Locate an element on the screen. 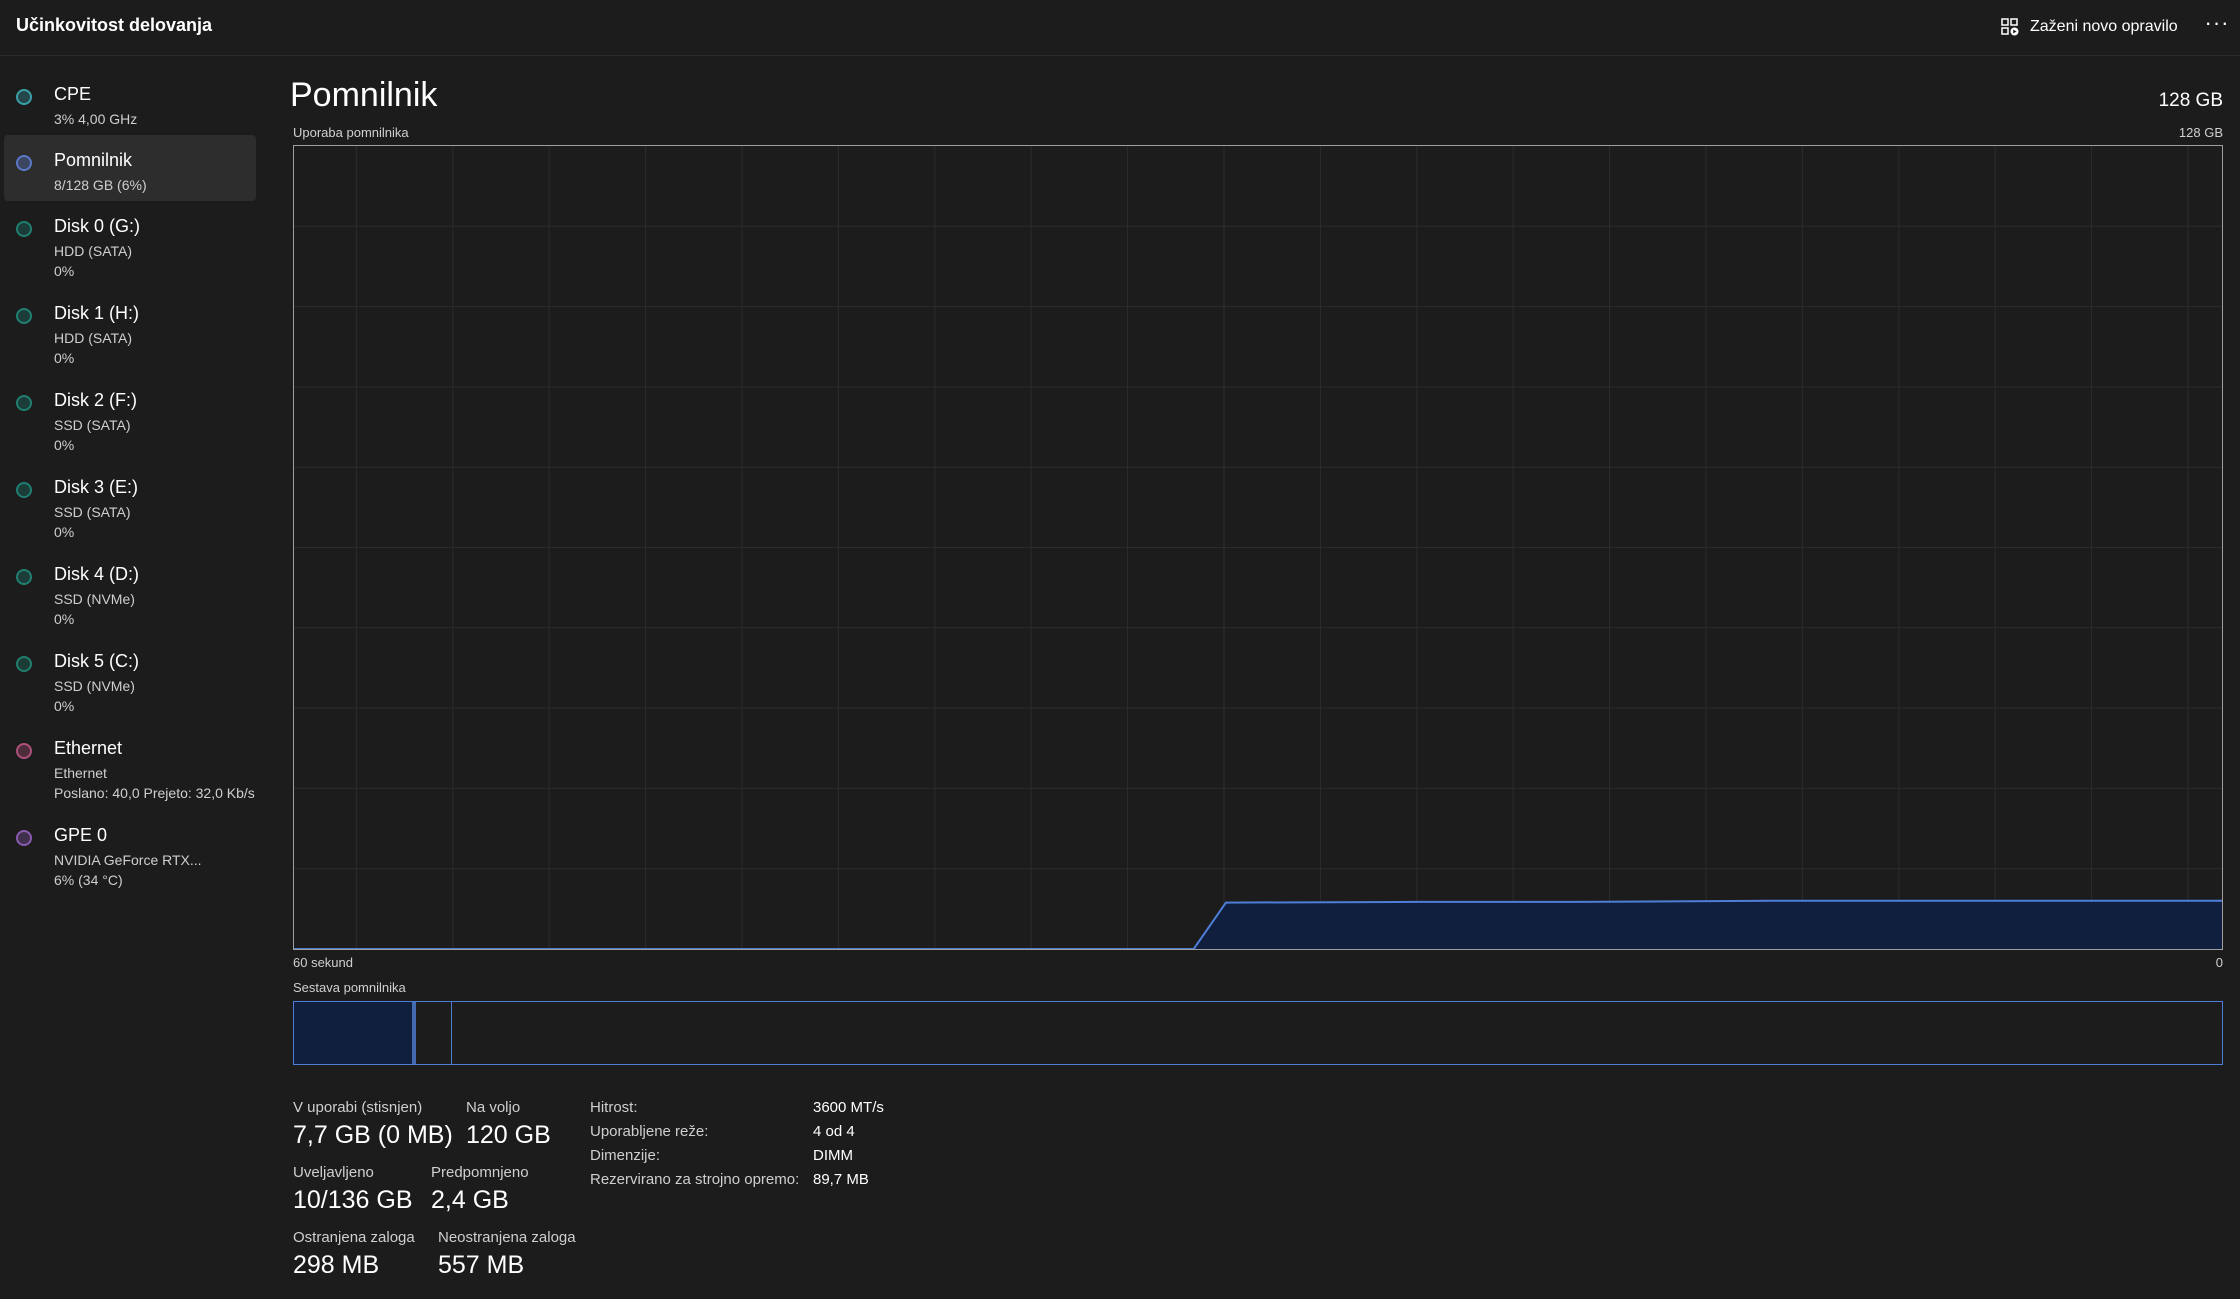 The height and width of the screenshot is (1299, 2240). sidebar-item-disk-3: Disk 3 (E:) SSD (SATA) 0% is located at coordinates (130, 502).